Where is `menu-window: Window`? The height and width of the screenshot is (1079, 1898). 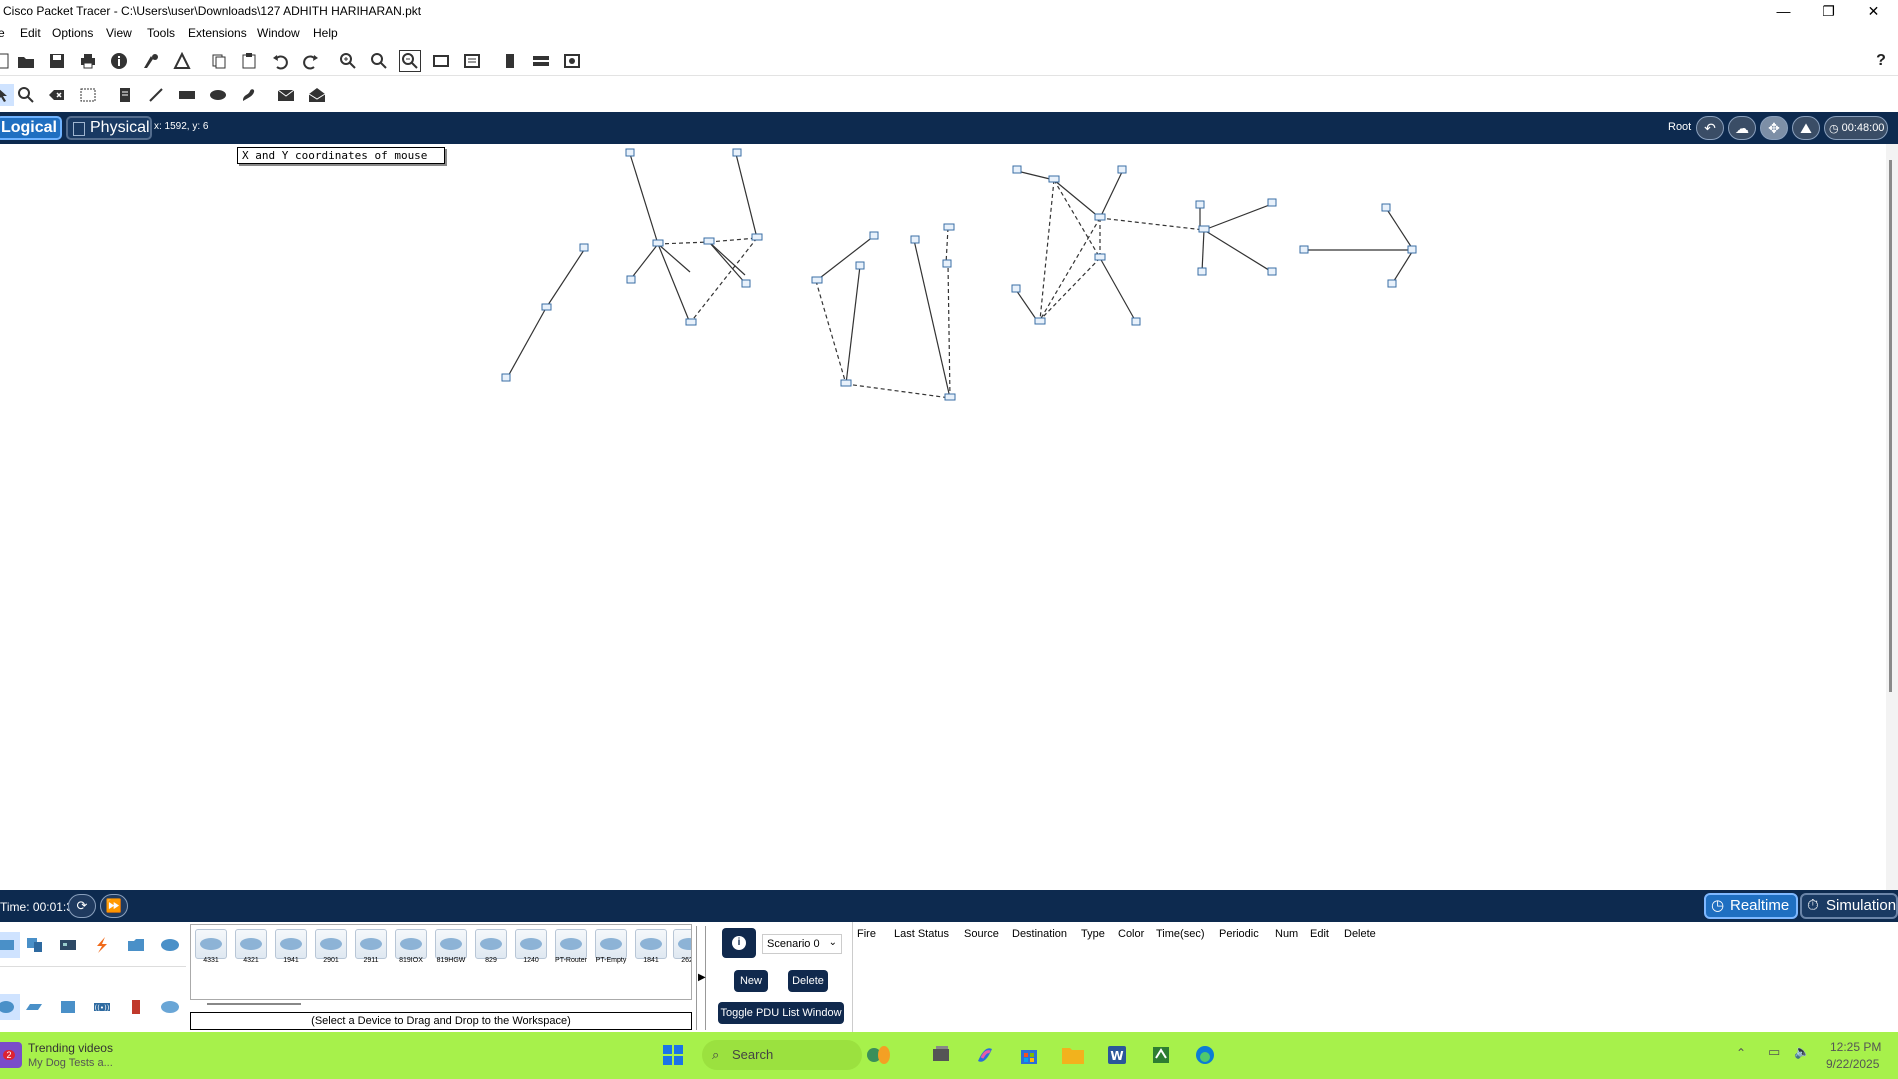
menu-window: Window is located at coordinates (278, 33).